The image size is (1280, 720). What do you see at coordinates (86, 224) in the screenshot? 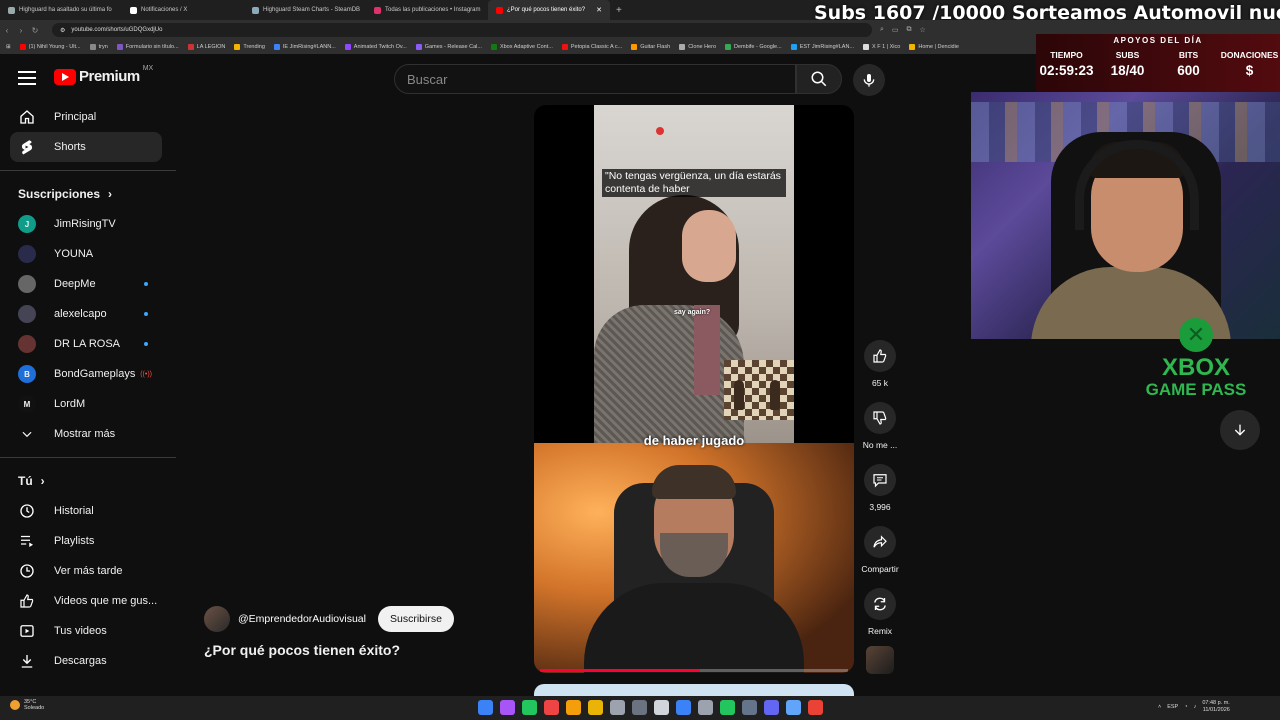
I see `sidebar-item-subscription: J JimRisingTV` at bounding box center [86, 224].